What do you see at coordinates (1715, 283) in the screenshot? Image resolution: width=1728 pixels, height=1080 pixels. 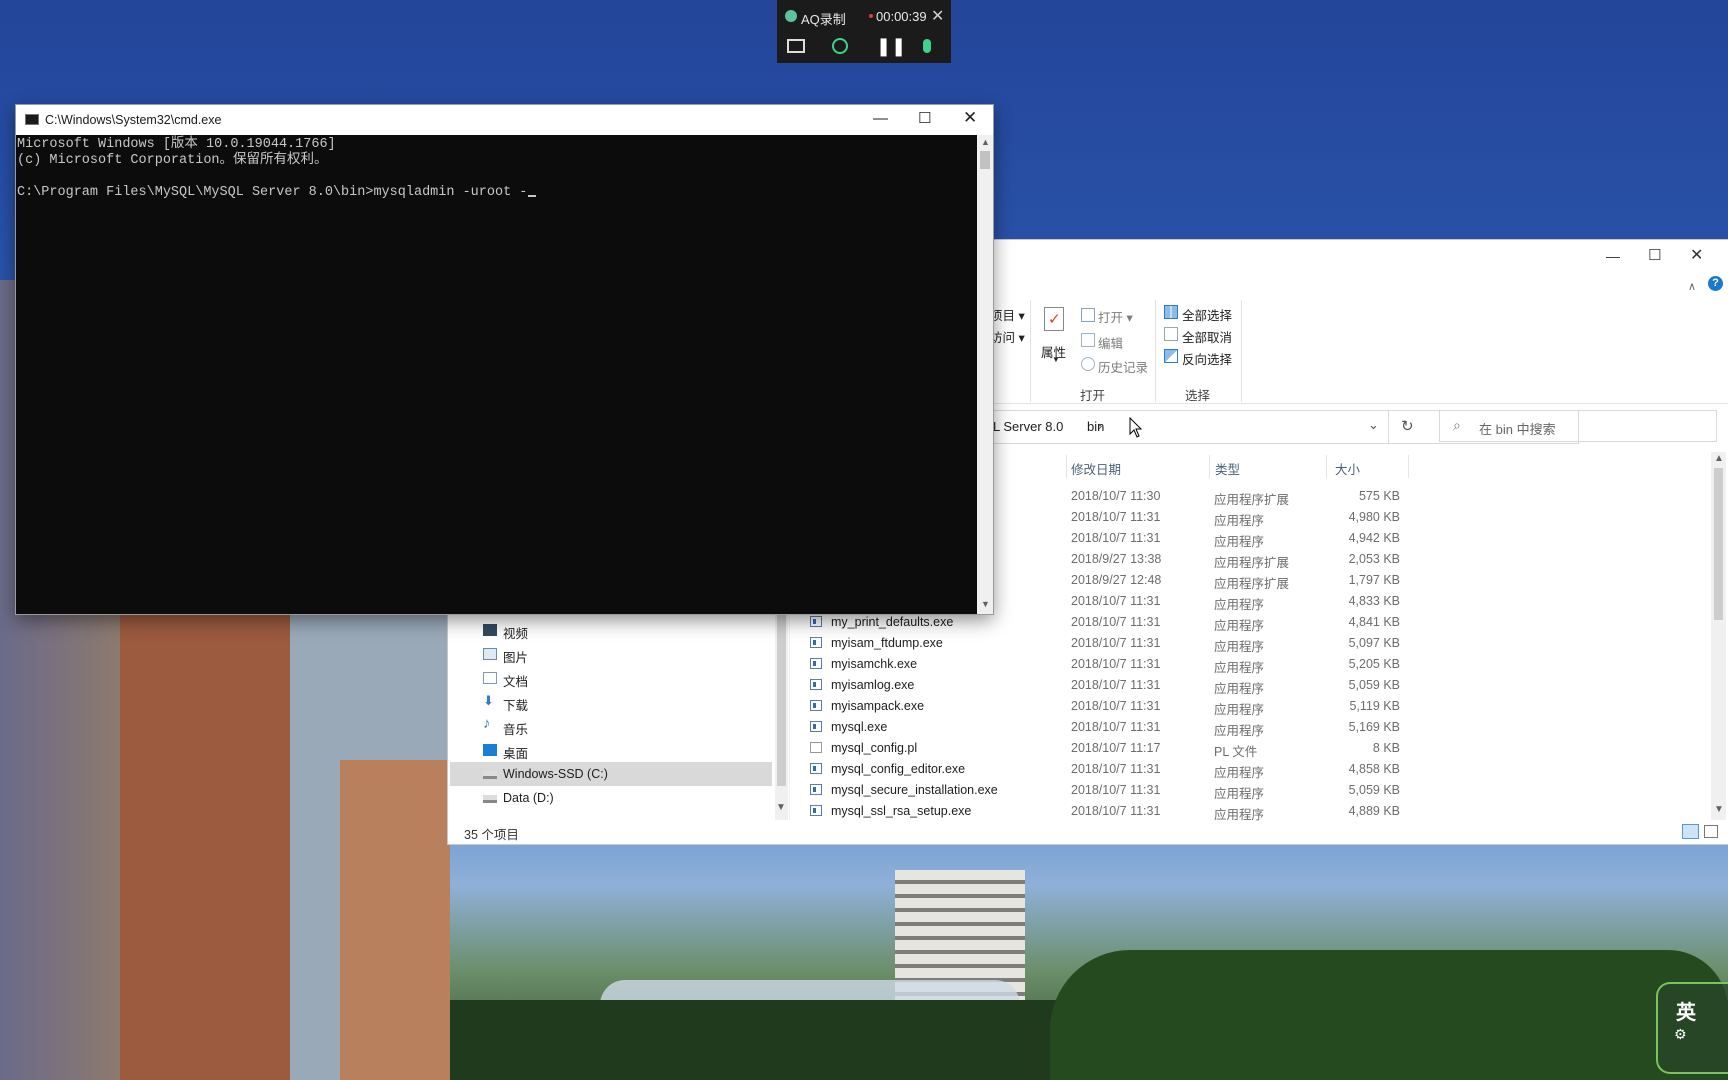 I see `help-icon: ?` at bounding box center [1715, 283].